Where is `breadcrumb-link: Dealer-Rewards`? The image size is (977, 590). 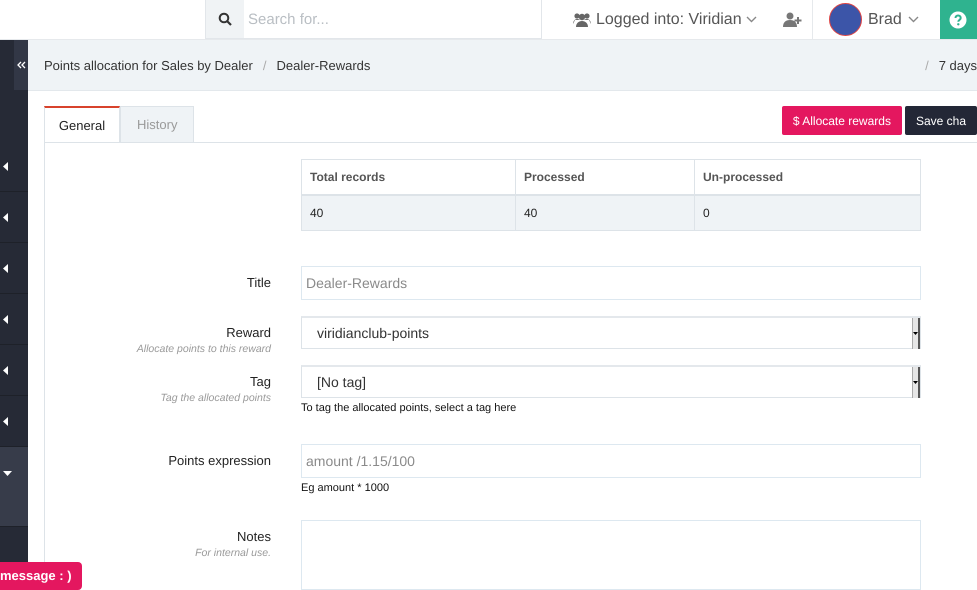 breadcrumb-link: Dealer-Rewards is located at coordinates (323, 65).